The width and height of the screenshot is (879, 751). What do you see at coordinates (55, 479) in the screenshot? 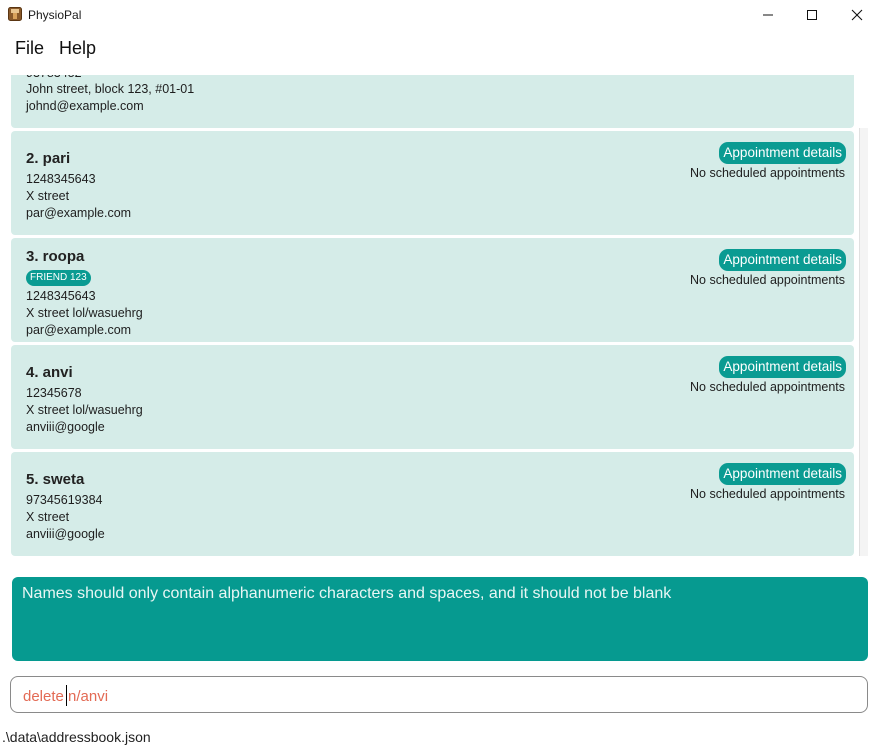
I see `person-name: 5. sweta` at bounding box center [55, 479].